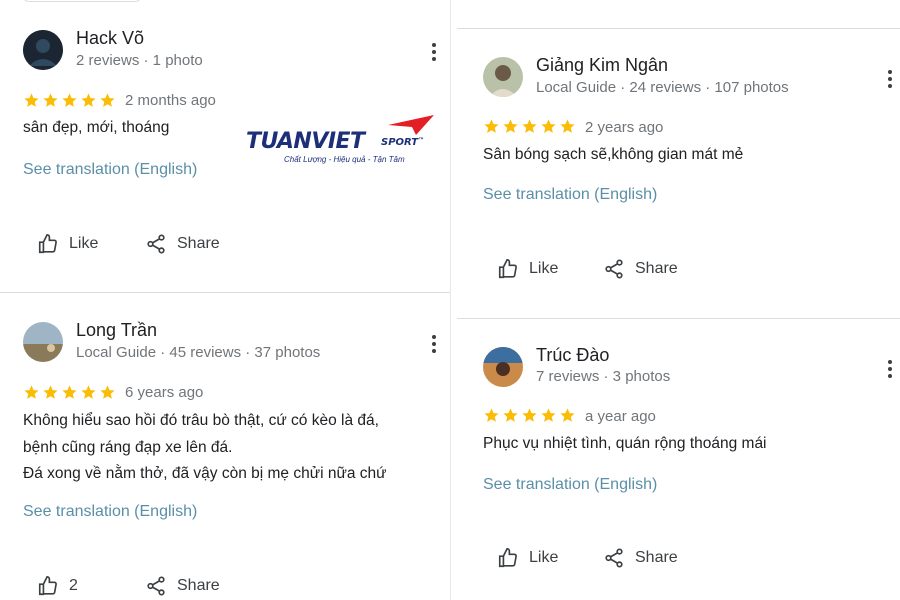 This screenshot has height=600, width=900. What do you see at coordinates (96, 127) in the screenshot?
I see `review-text-line: sân đẹp, mới, thoáng` at bounding box center [96, 127].